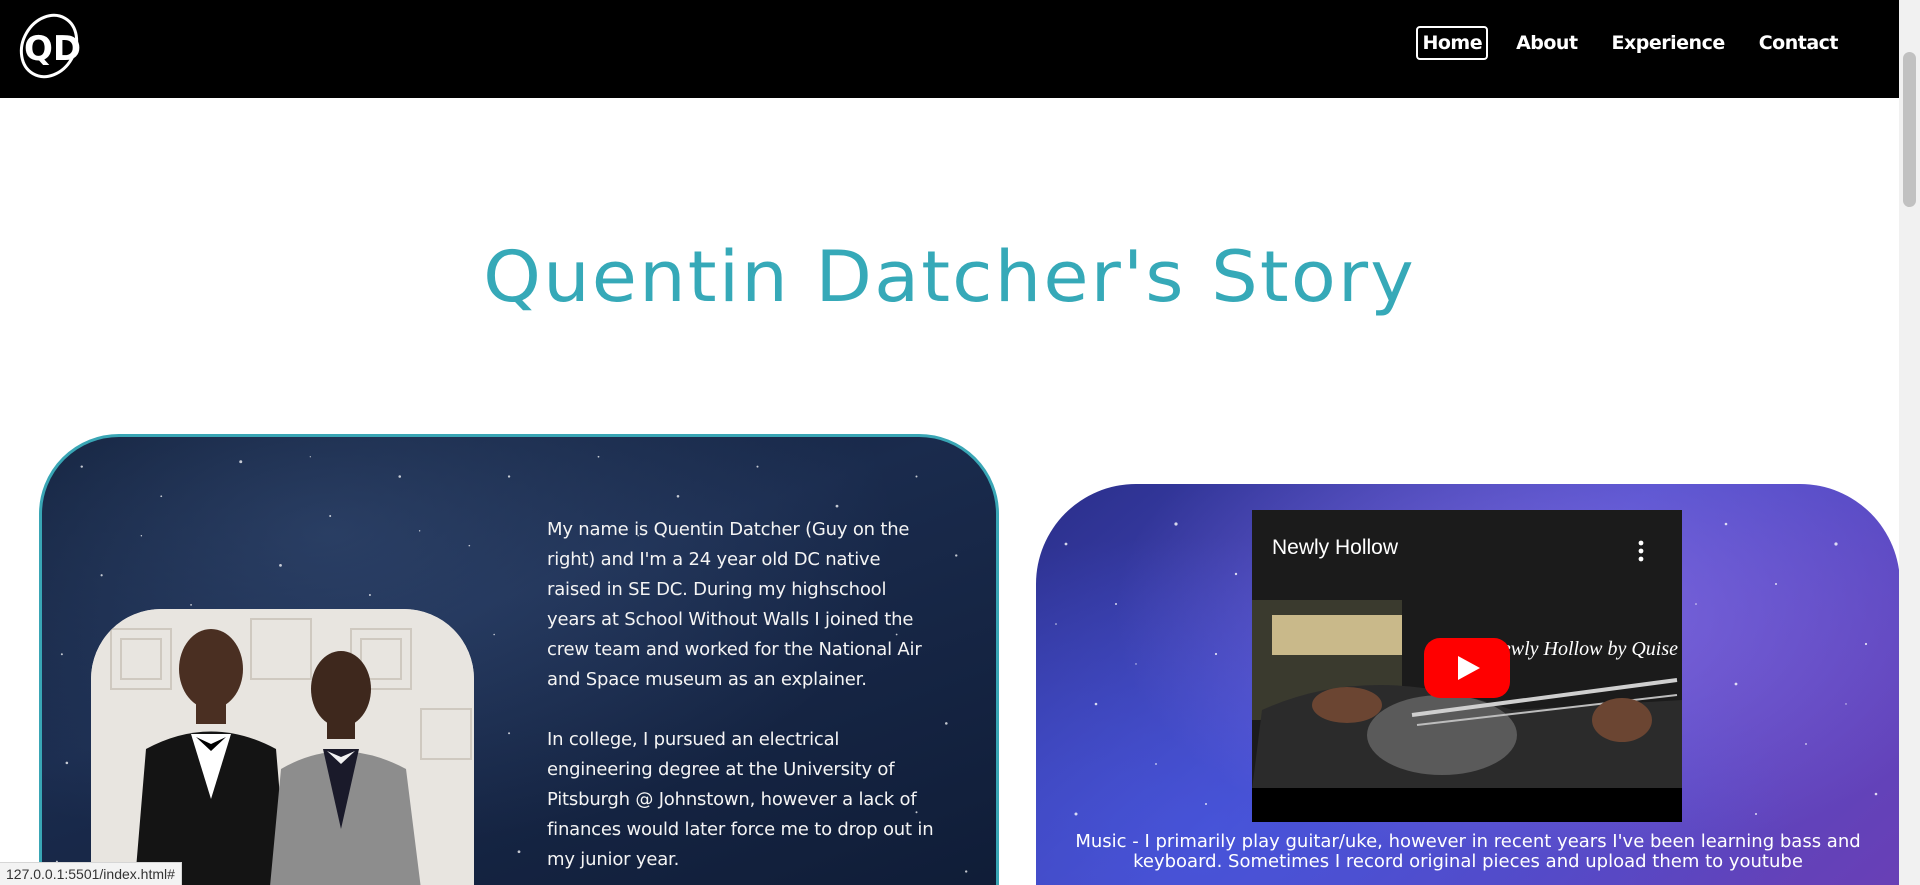 Image resolution: width=1920 pixels, height=885 pixels. What do you see at coordinates (1641, 551) in the screenshot?
I see `more-options-icon` at bounding box center [1641, 551].